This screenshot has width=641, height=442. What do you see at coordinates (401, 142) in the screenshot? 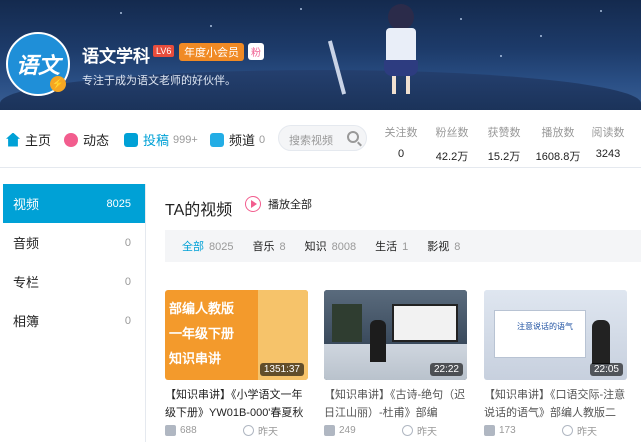
I see `stat-following: 关注数 0` at bounding box center [401, 142].